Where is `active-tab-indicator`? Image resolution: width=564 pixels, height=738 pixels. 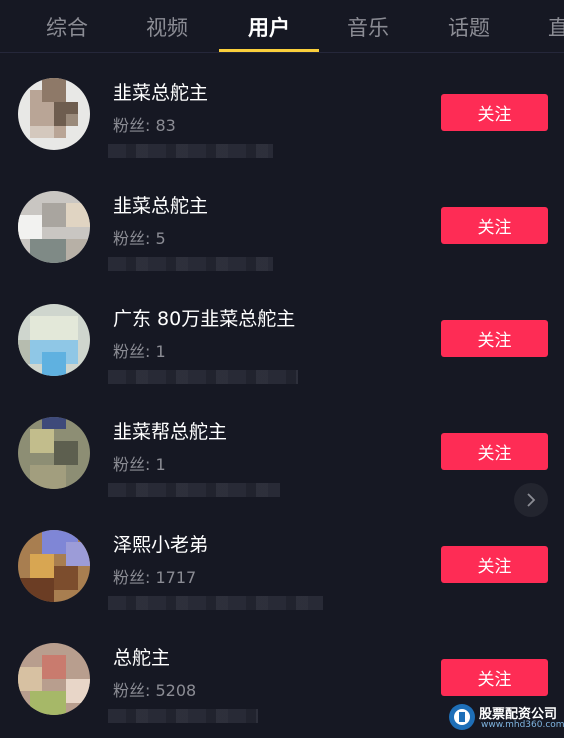 active-tab-indicator is located at coordinates (269, 50).